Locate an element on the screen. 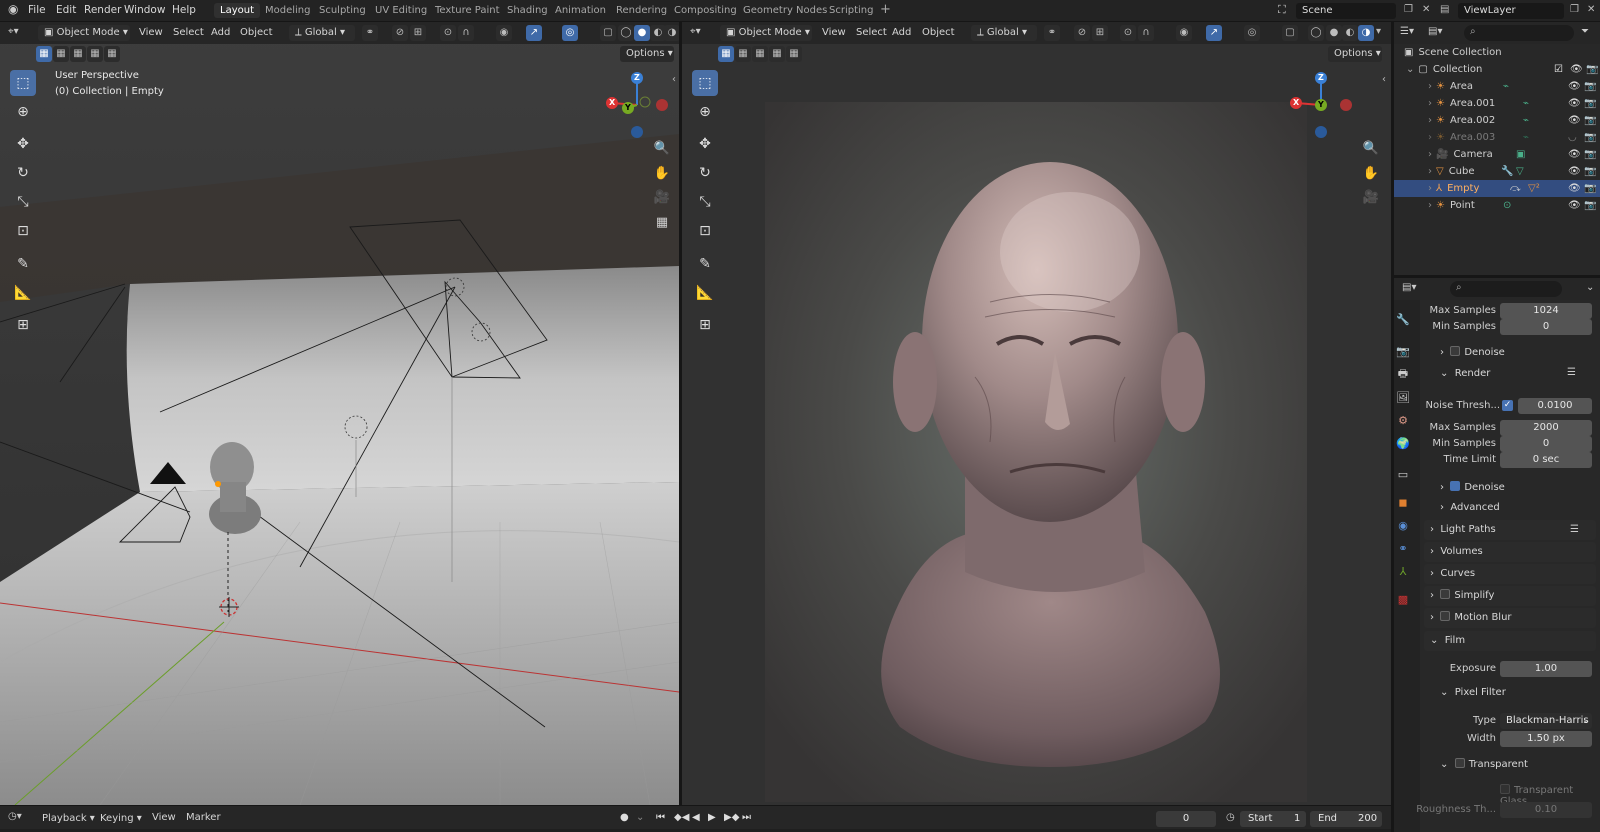  zoom-icon: 🔍 is located at coordinates (662, 149).